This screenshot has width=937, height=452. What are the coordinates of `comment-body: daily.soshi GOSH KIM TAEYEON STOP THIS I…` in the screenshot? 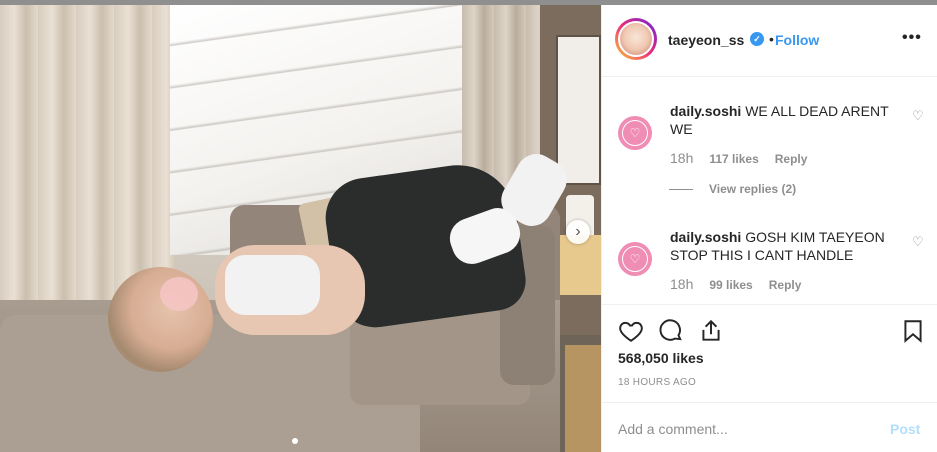 It's located at (784, 246).